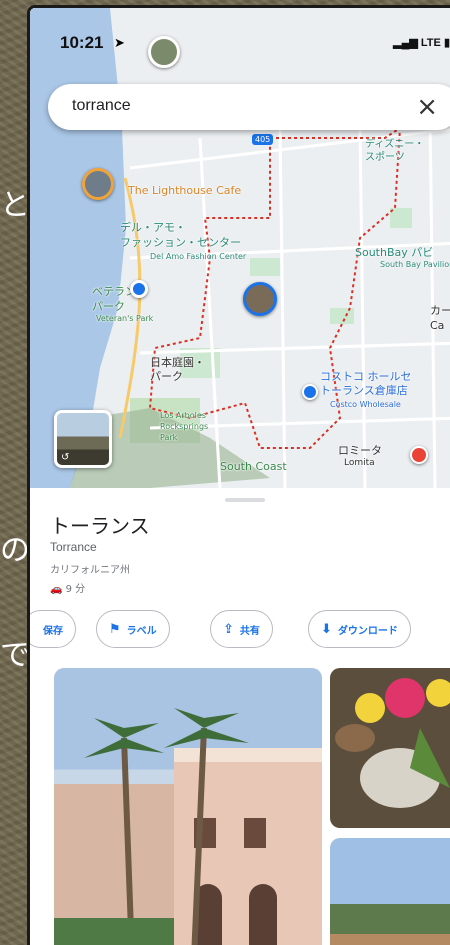 The height and width of the screenshot is (945, 450). What do you see at coordinates (15, 655) in the screenshot?
I see `background-glyph-3: で` at bounding box center [15, 655].